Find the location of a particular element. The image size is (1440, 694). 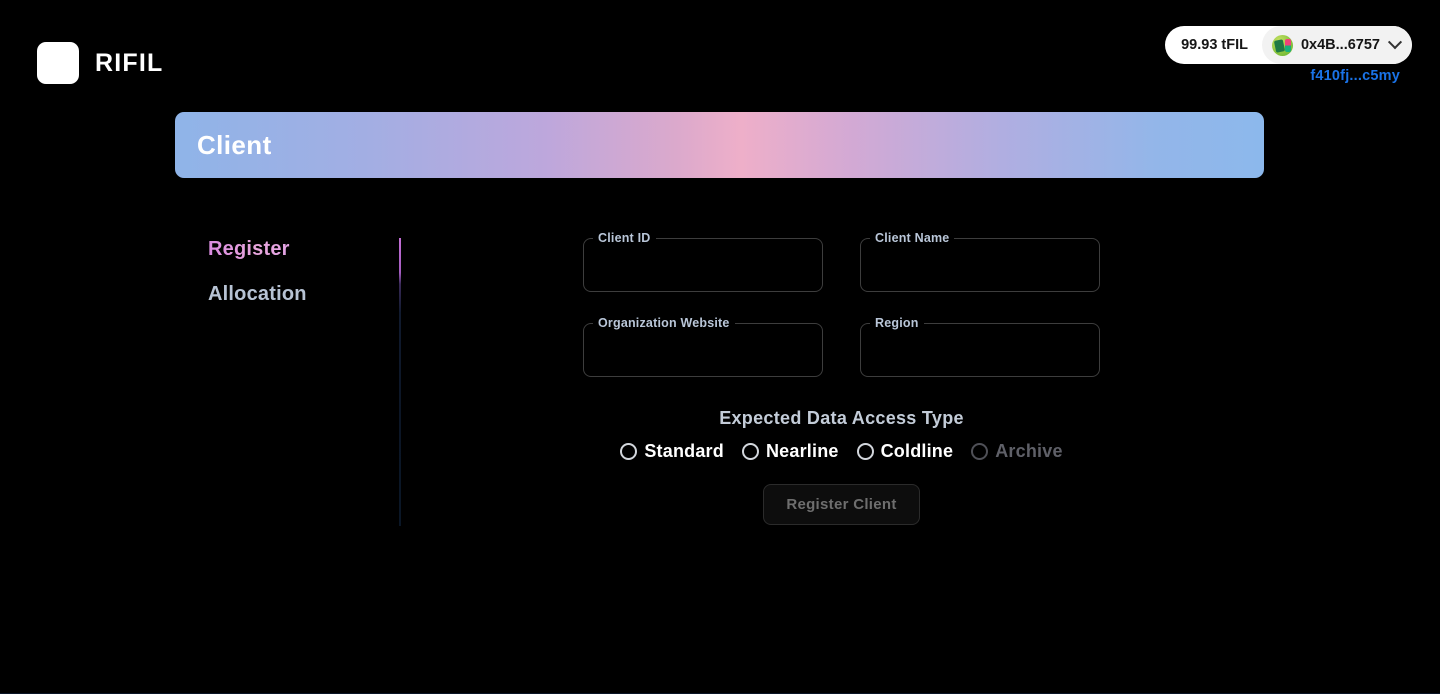

register-client-button: Register Client is located at coordinates (841, 504).